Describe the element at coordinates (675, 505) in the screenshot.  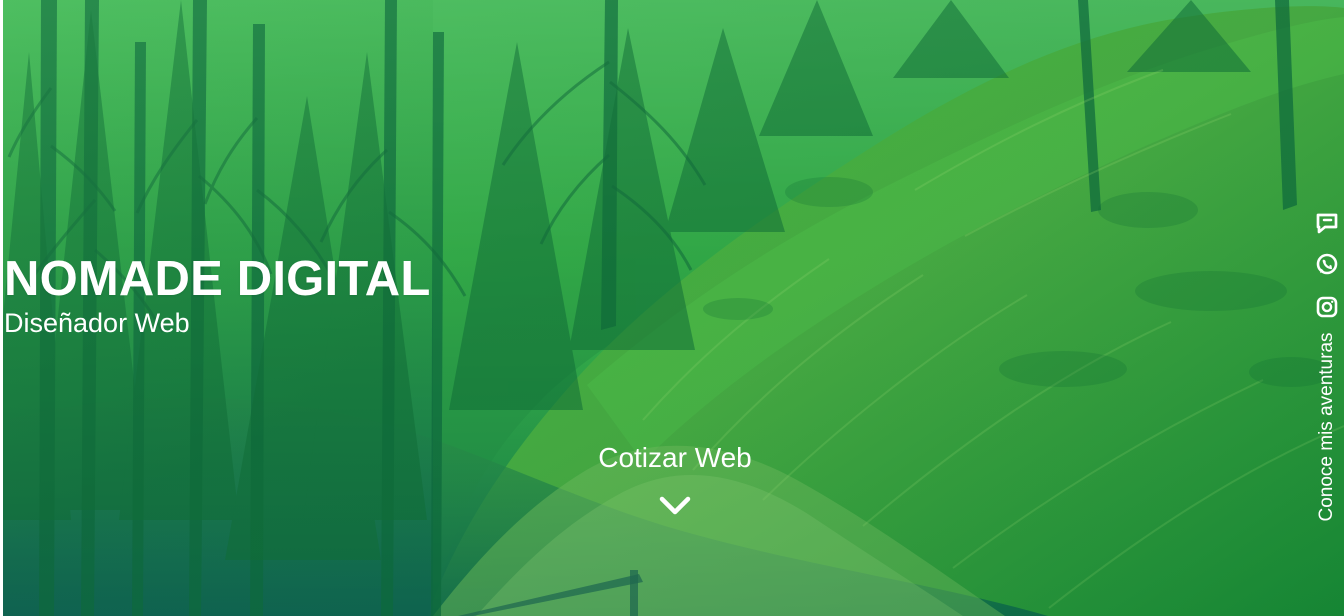
I see `chevron-down-icon` at that location.